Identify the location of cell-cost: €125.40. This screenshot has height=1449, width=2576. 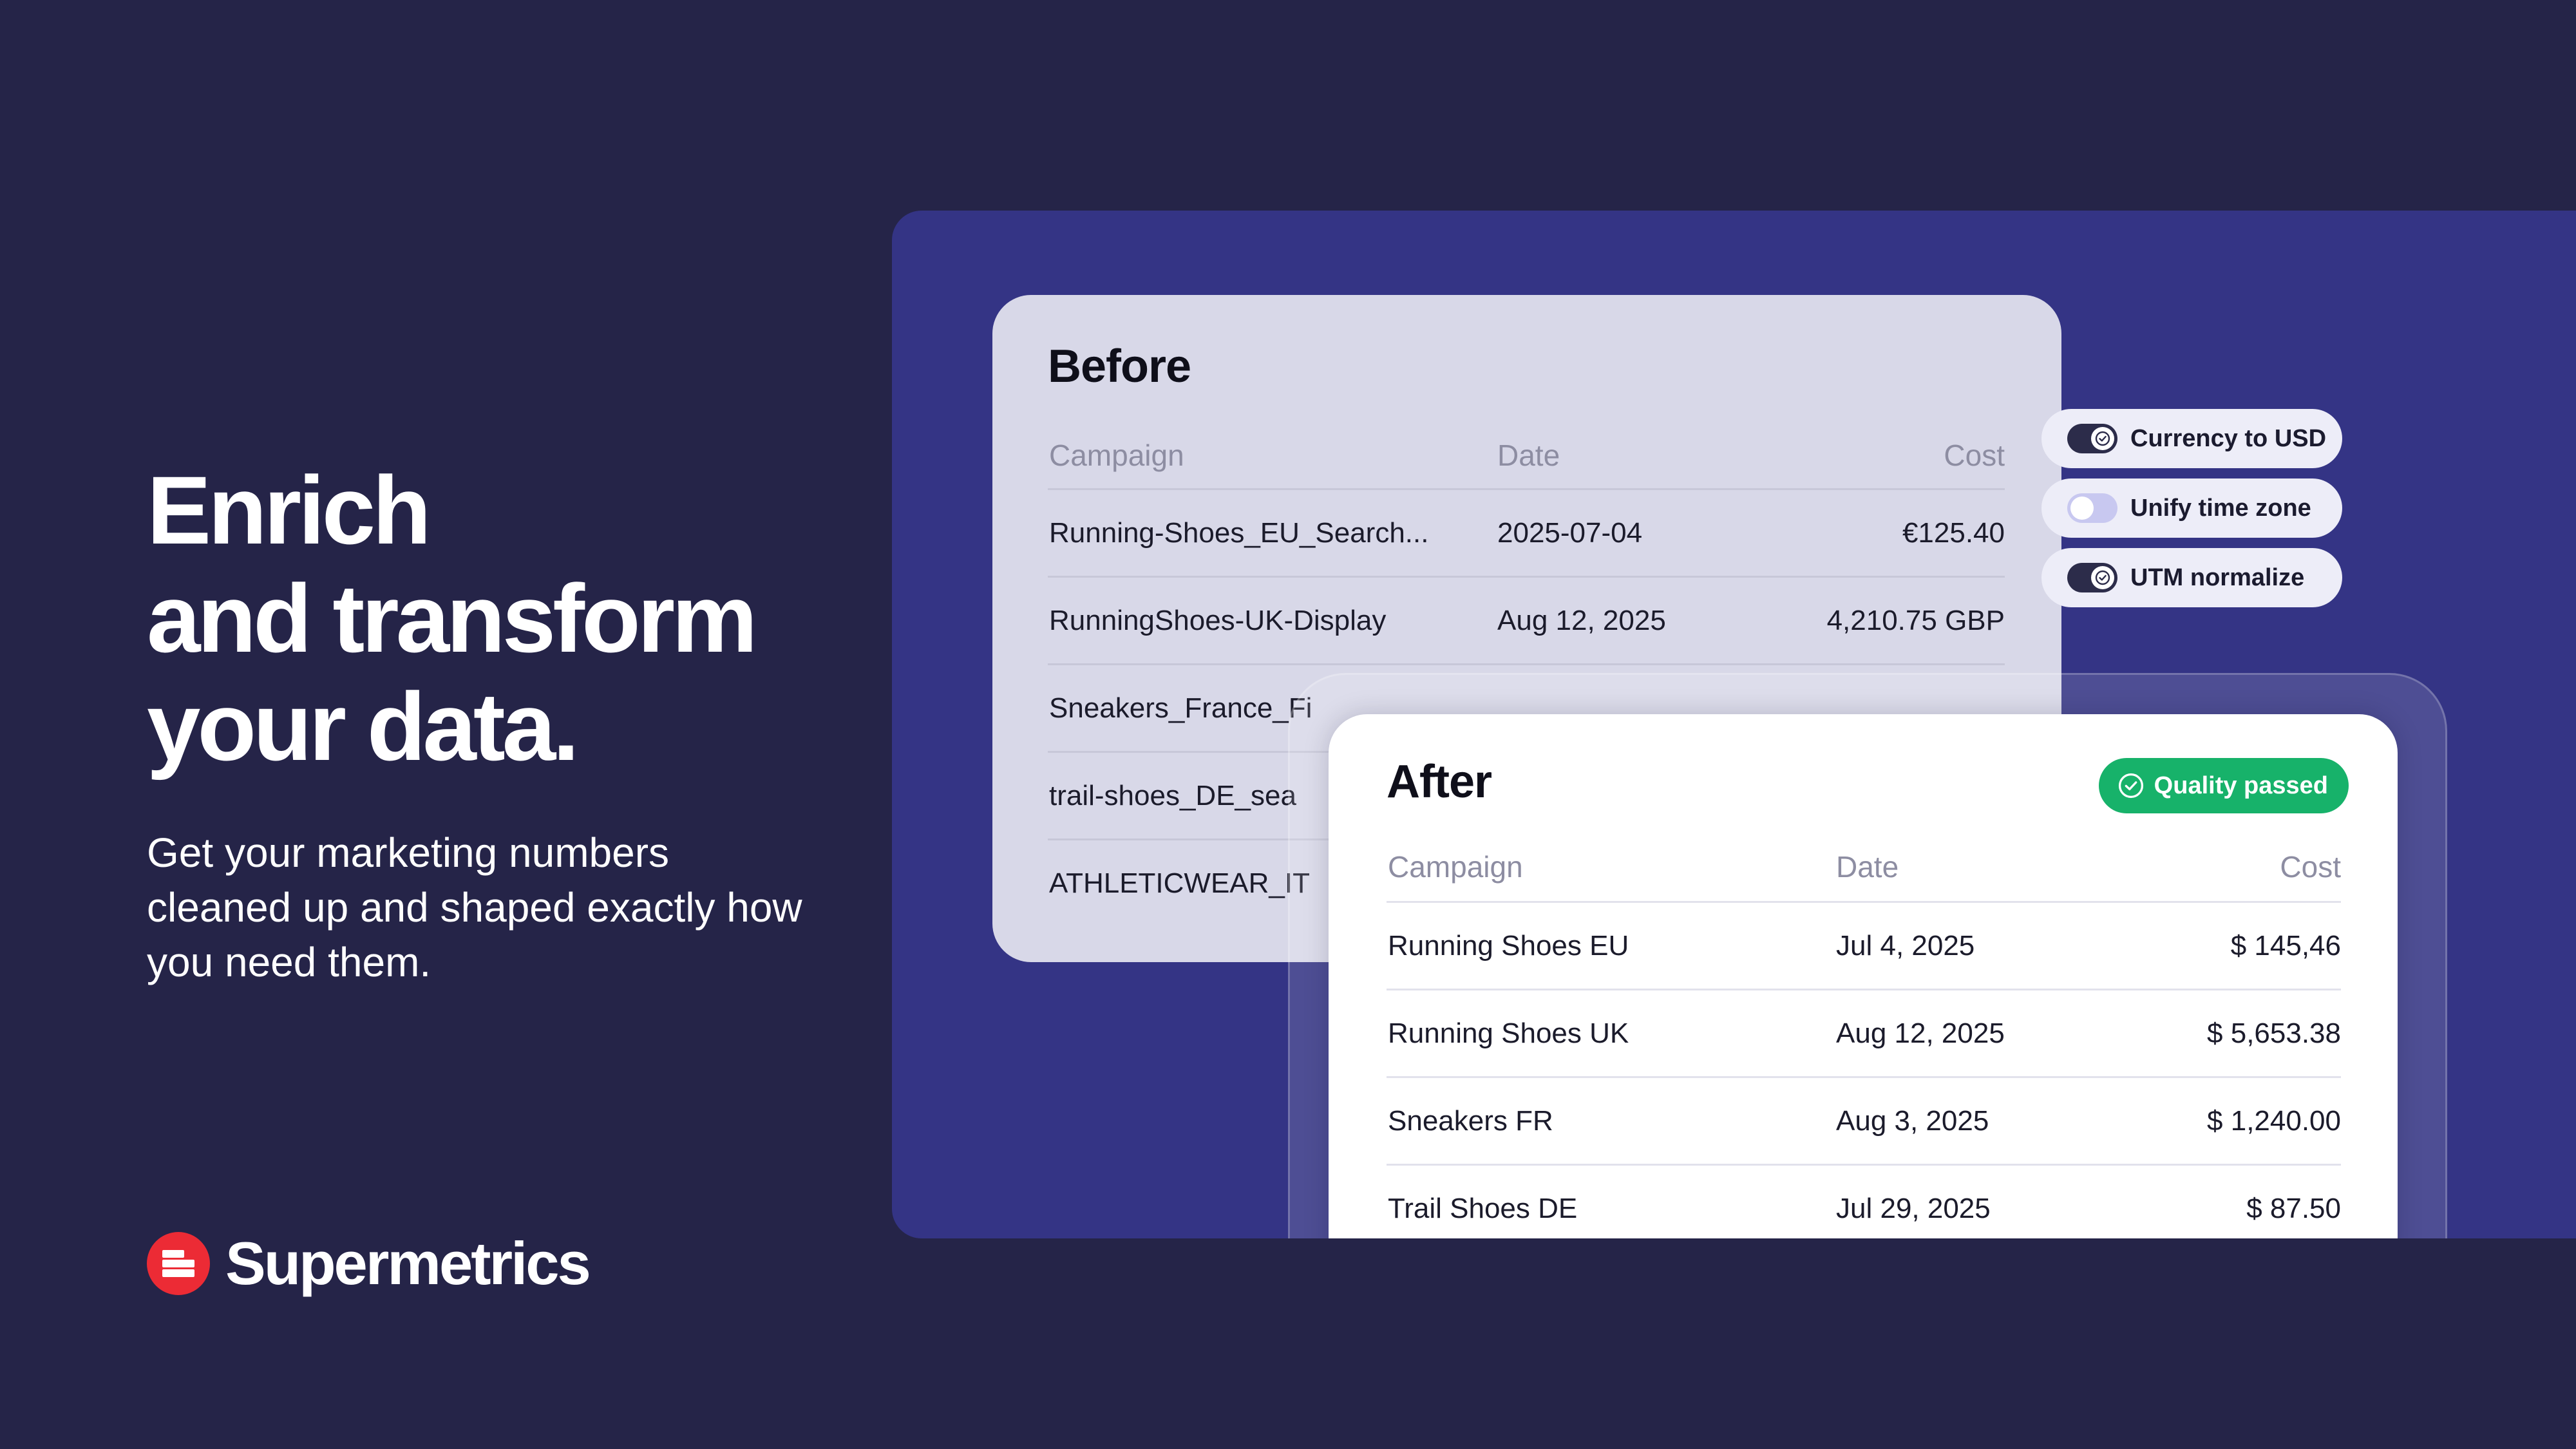
(1954, 532).